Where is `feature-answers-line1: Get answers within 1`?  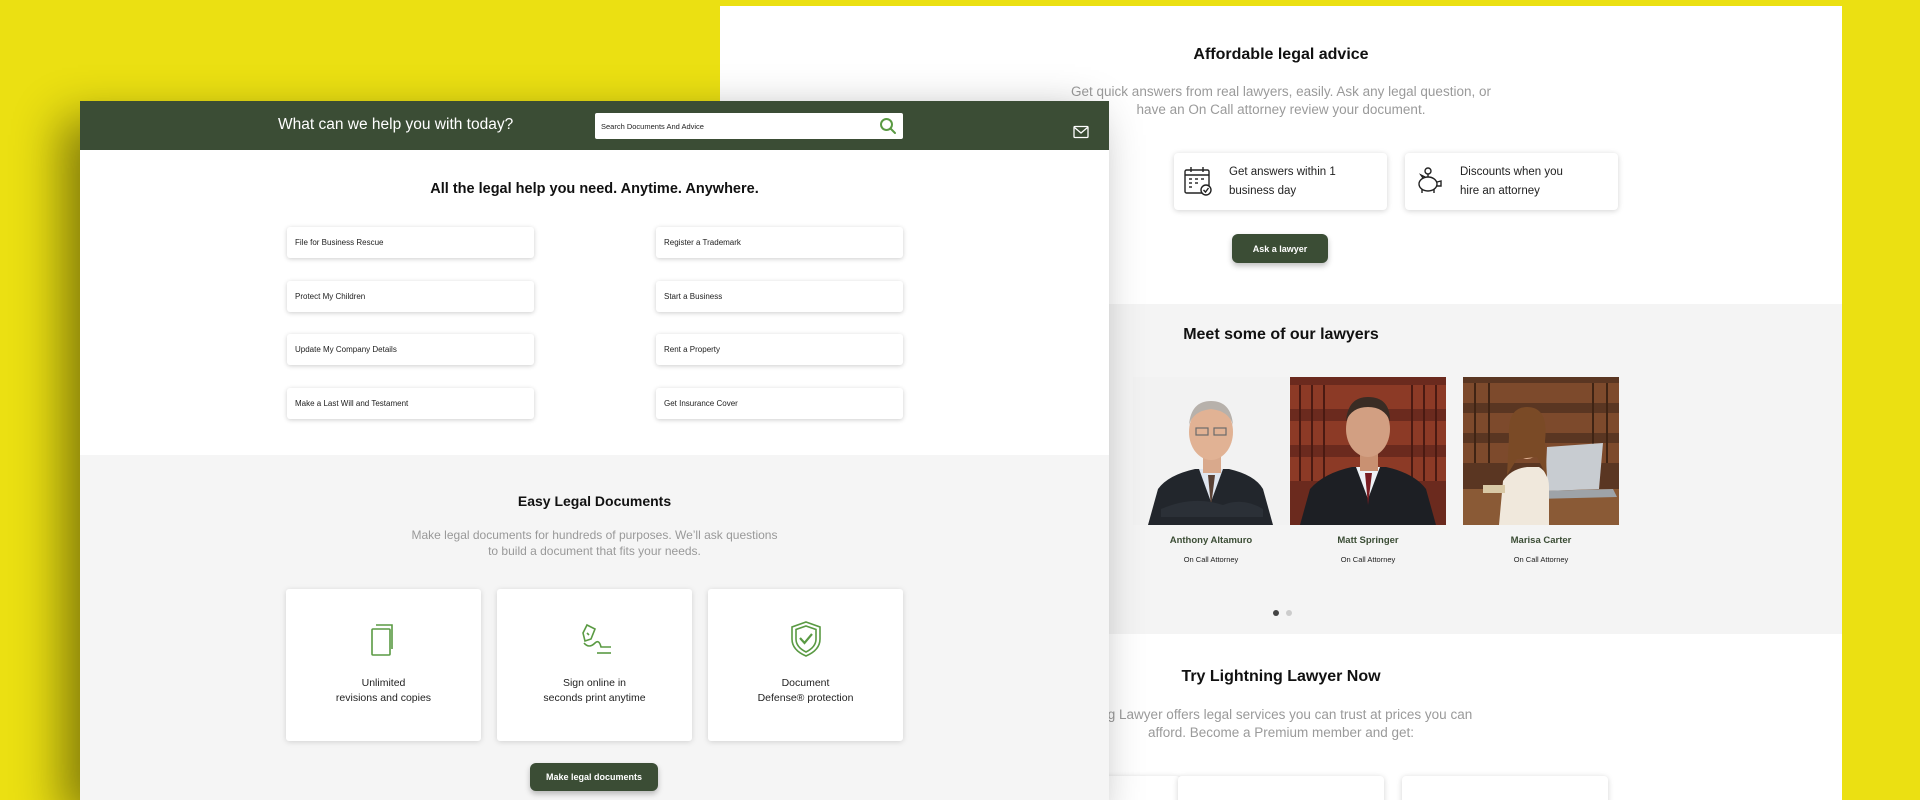
feature-answers-line1: Get answers within 1 is located at coordinates (1282, 172).